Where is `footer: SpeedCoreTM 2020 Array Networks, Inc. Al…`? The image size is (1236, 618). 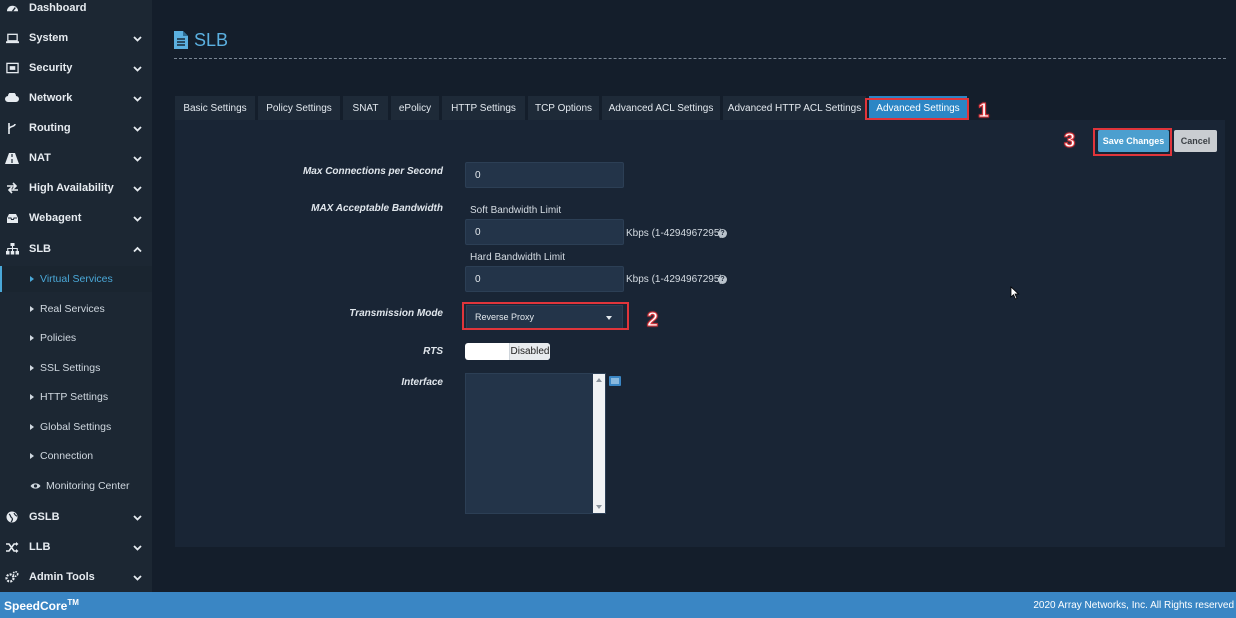
footer: SpeedCoreTM 2020 Array Networks, Inc. Al… is located at coordinates (618, 605).